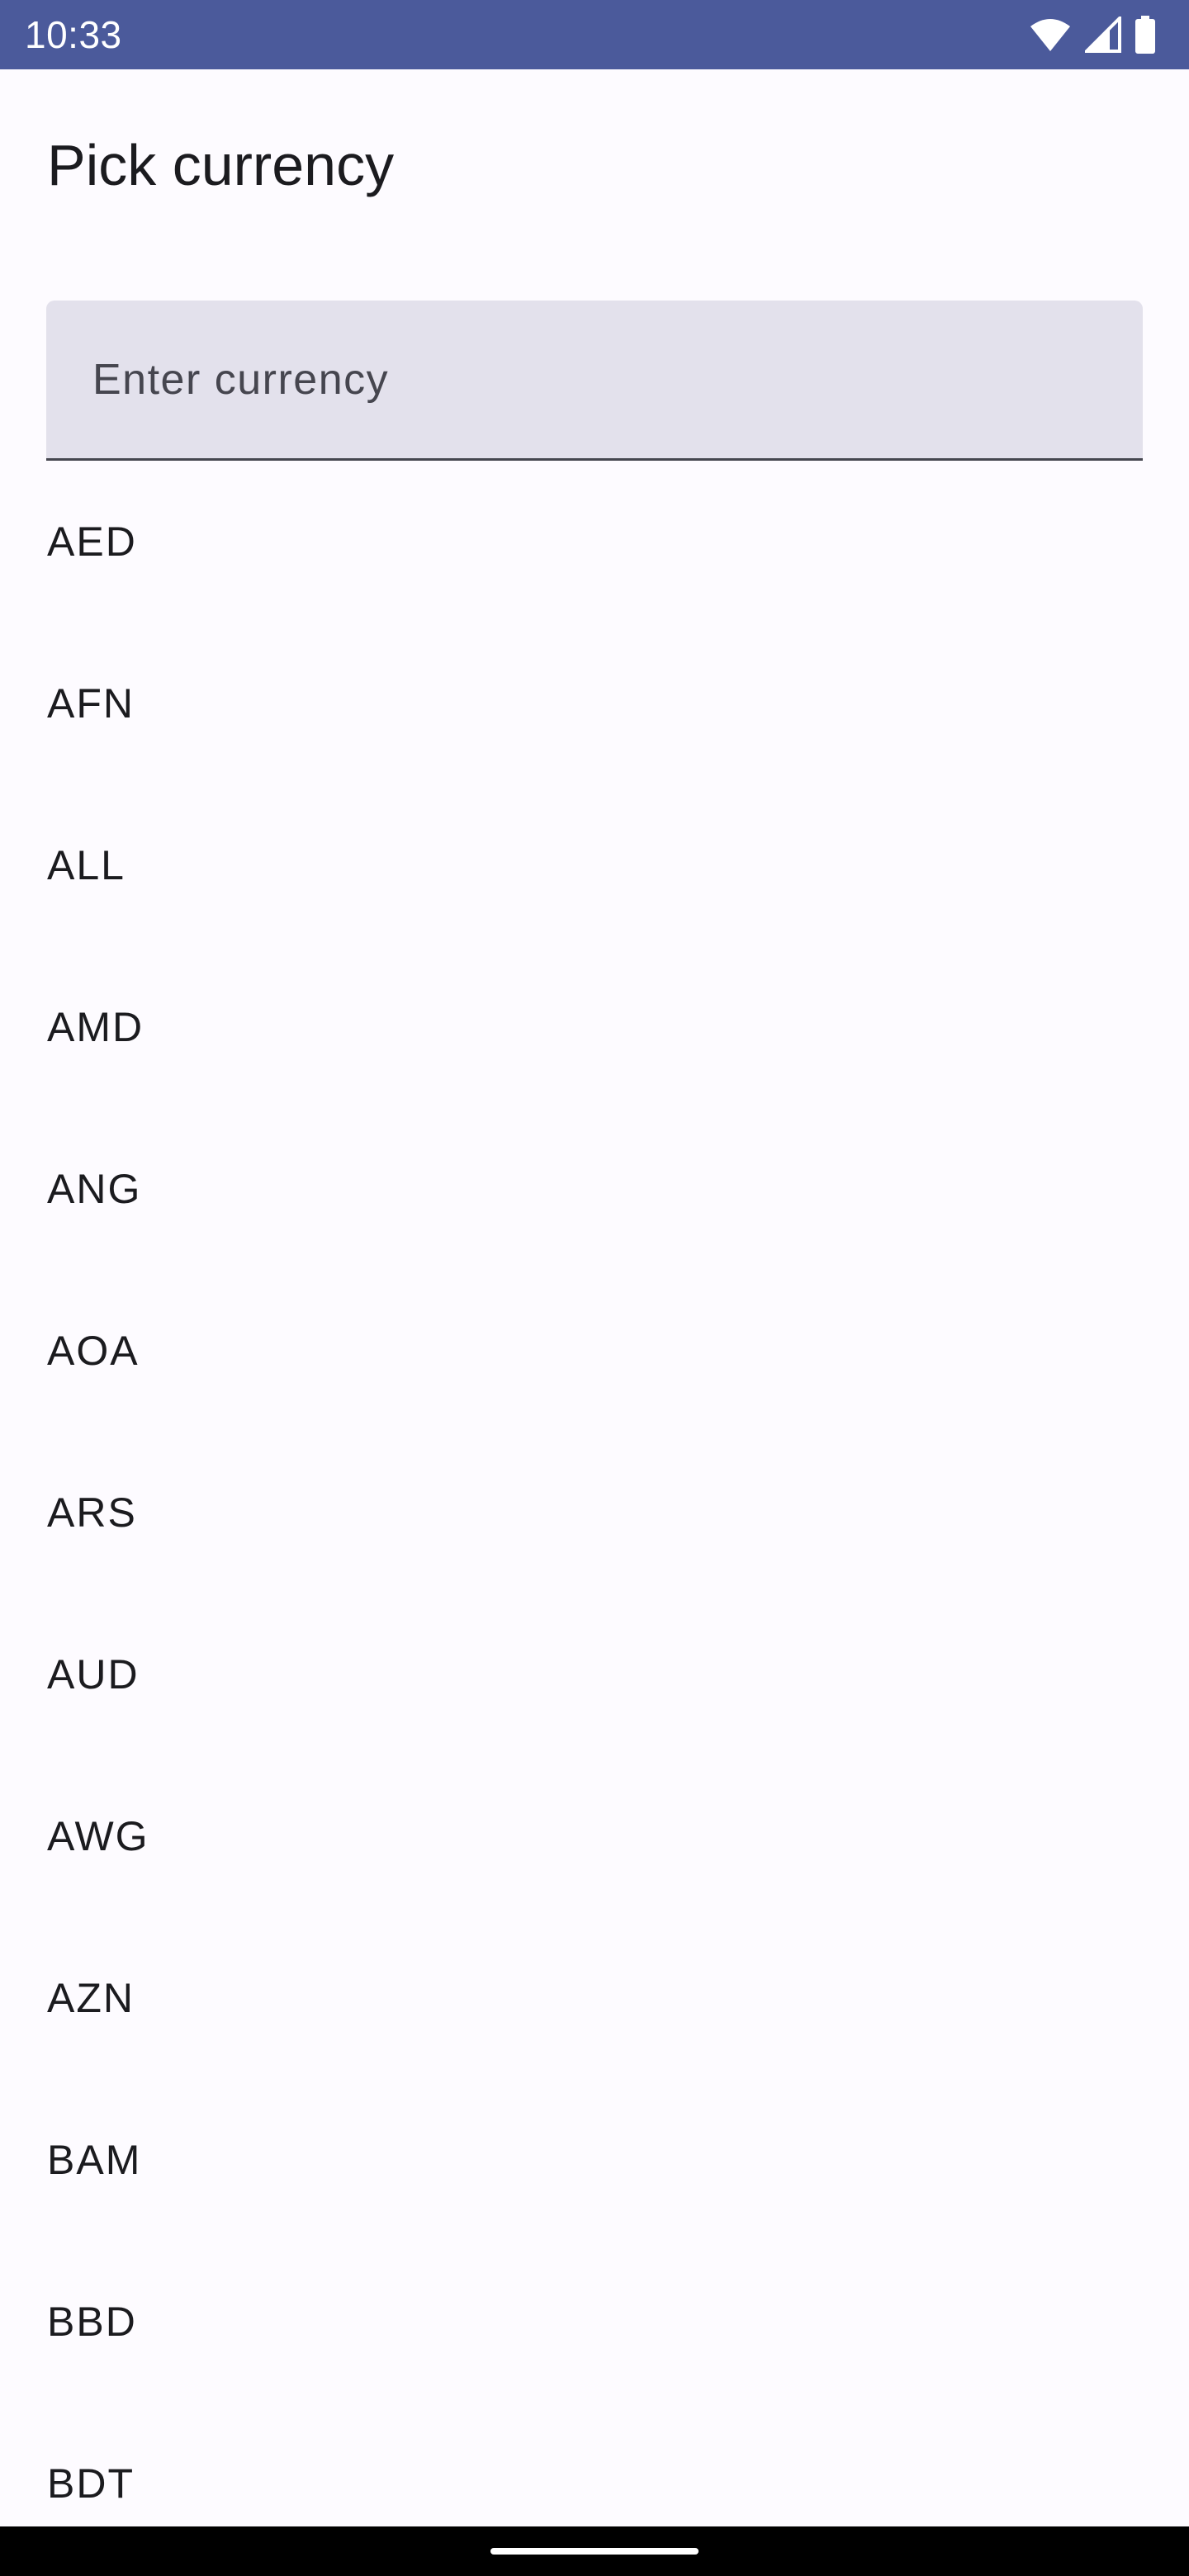  Describe the element at coordinates (594, 542) in the screenshot. I see `list-item-aed: AED` at that location.